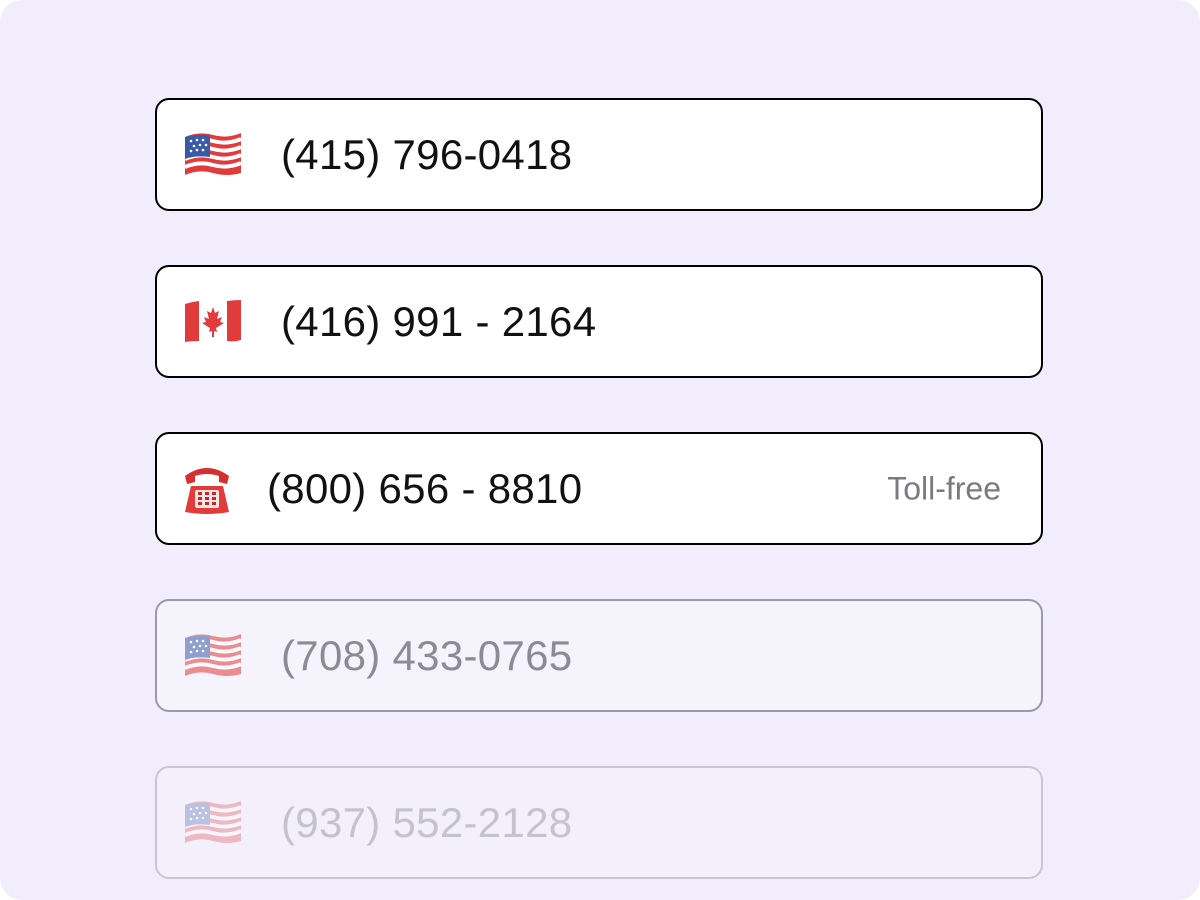  What do you see at coordinates (599, 822) in the screenshot?
I see `phone-number-field: (937) 552-2128` at bounding box center [599, 822].